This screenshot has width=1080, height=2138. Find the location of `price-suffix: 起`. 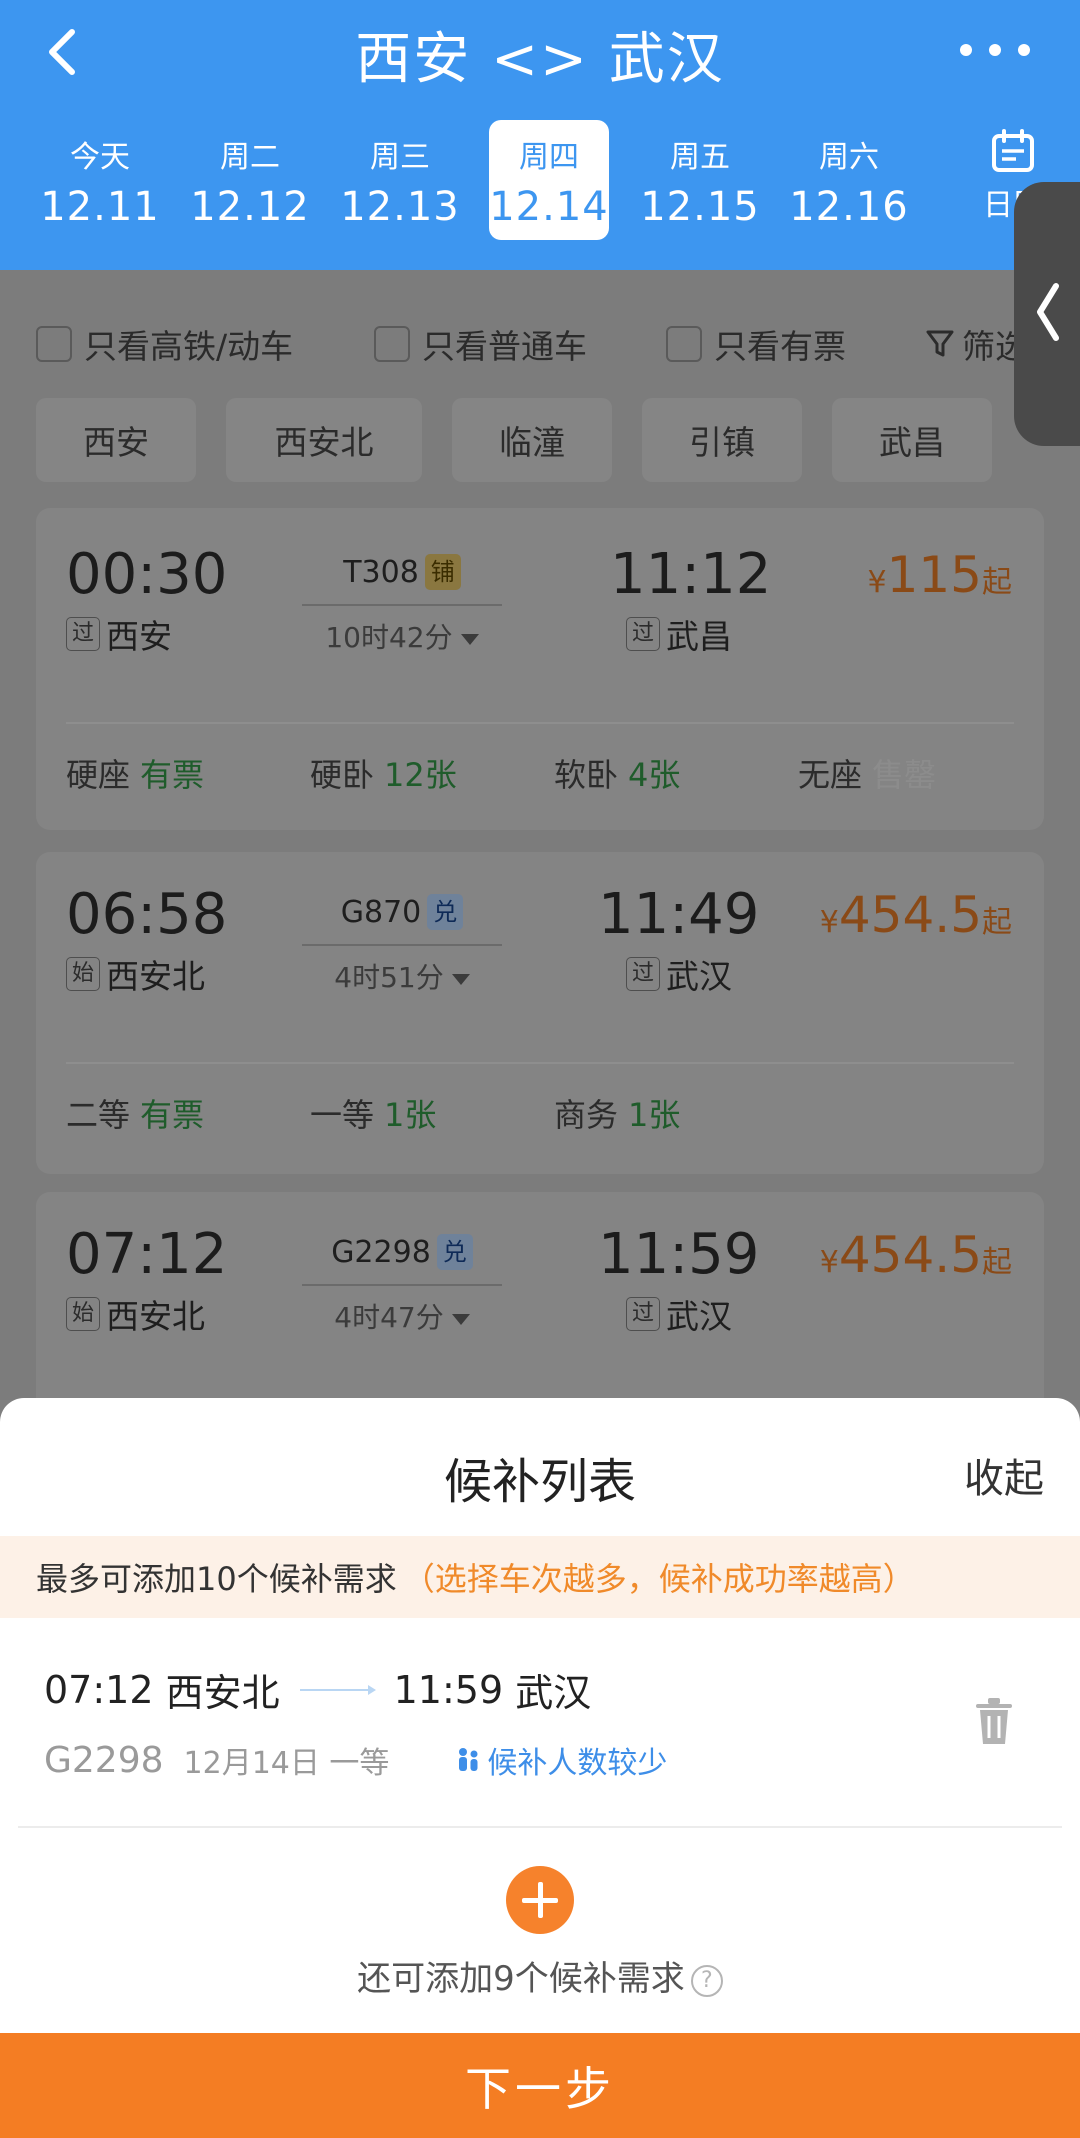

price-suffix: 起 is located at coordinates (997, 582).